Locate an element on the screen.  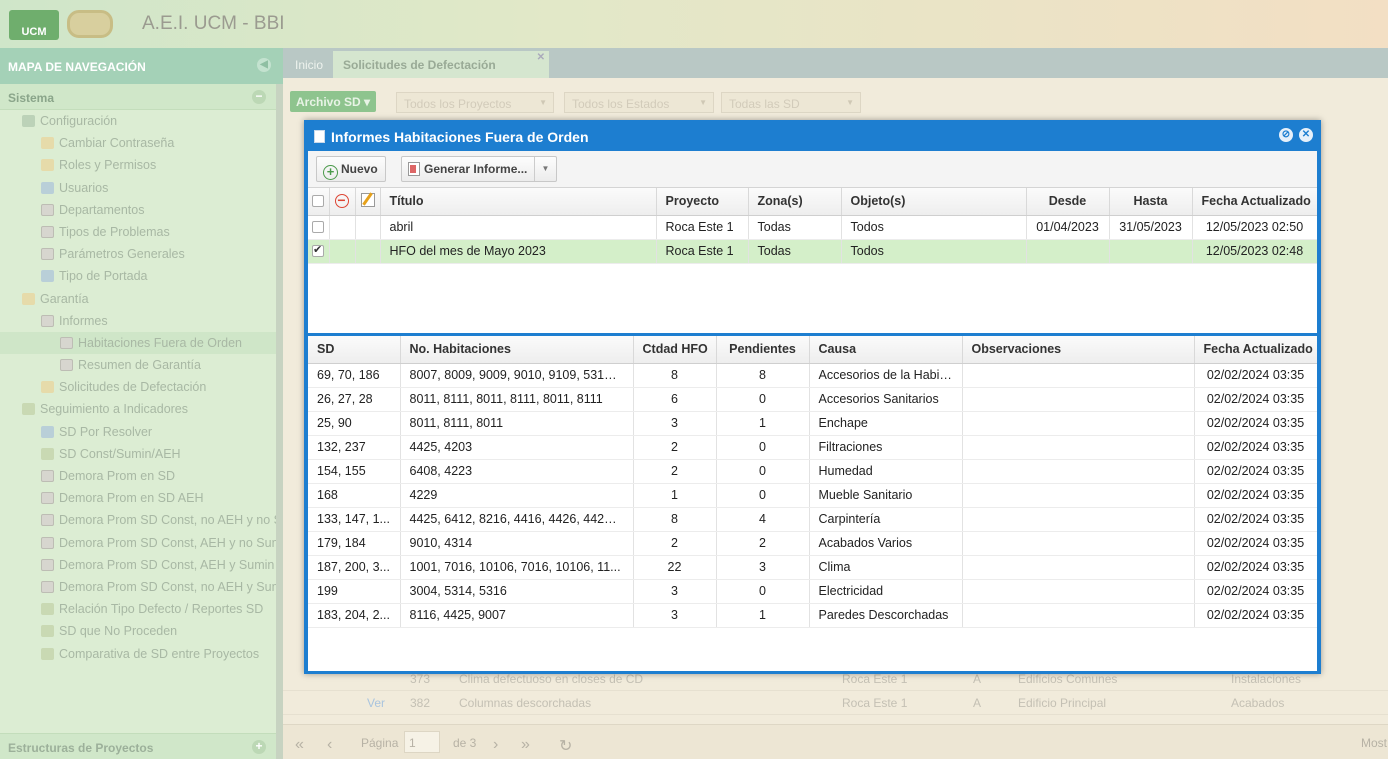
collapse-sidebar-icon: ◀ is located at coordinates (264, 65).